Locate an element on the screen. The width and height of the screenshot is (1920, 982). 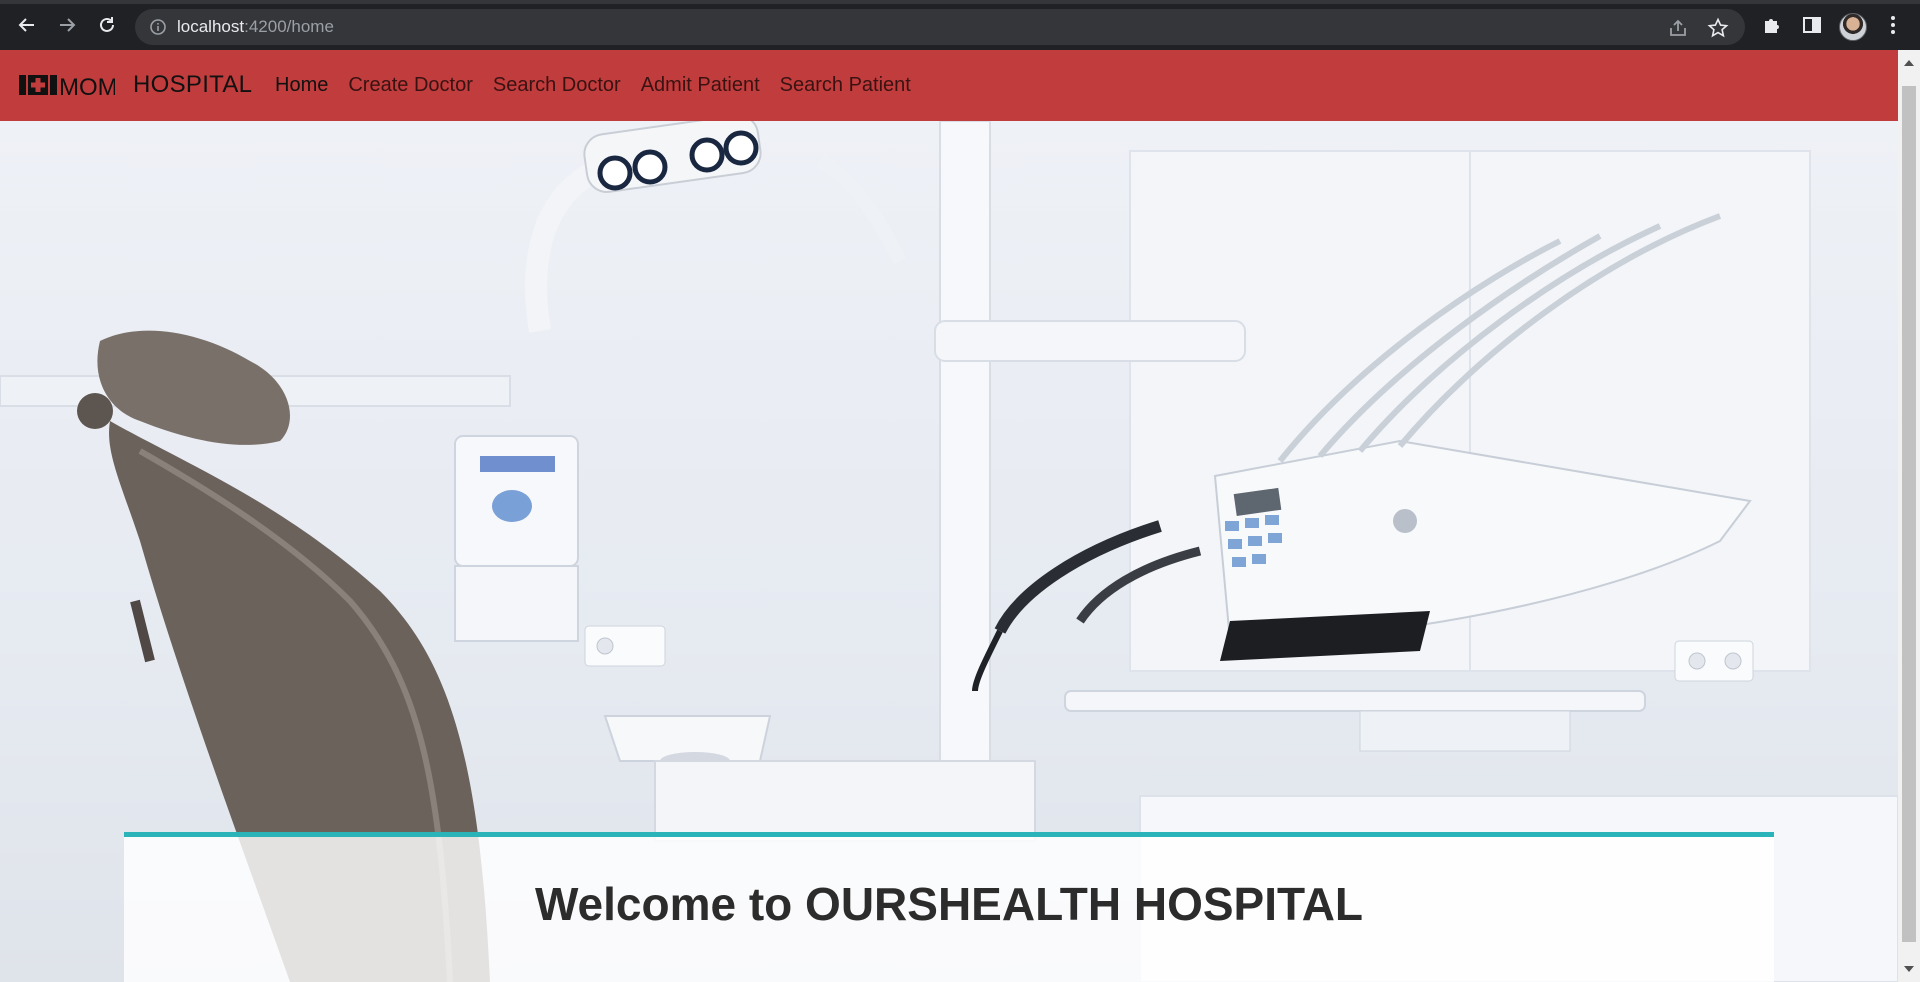
scrollbar-thumb is located at coordinates (1909, 514).